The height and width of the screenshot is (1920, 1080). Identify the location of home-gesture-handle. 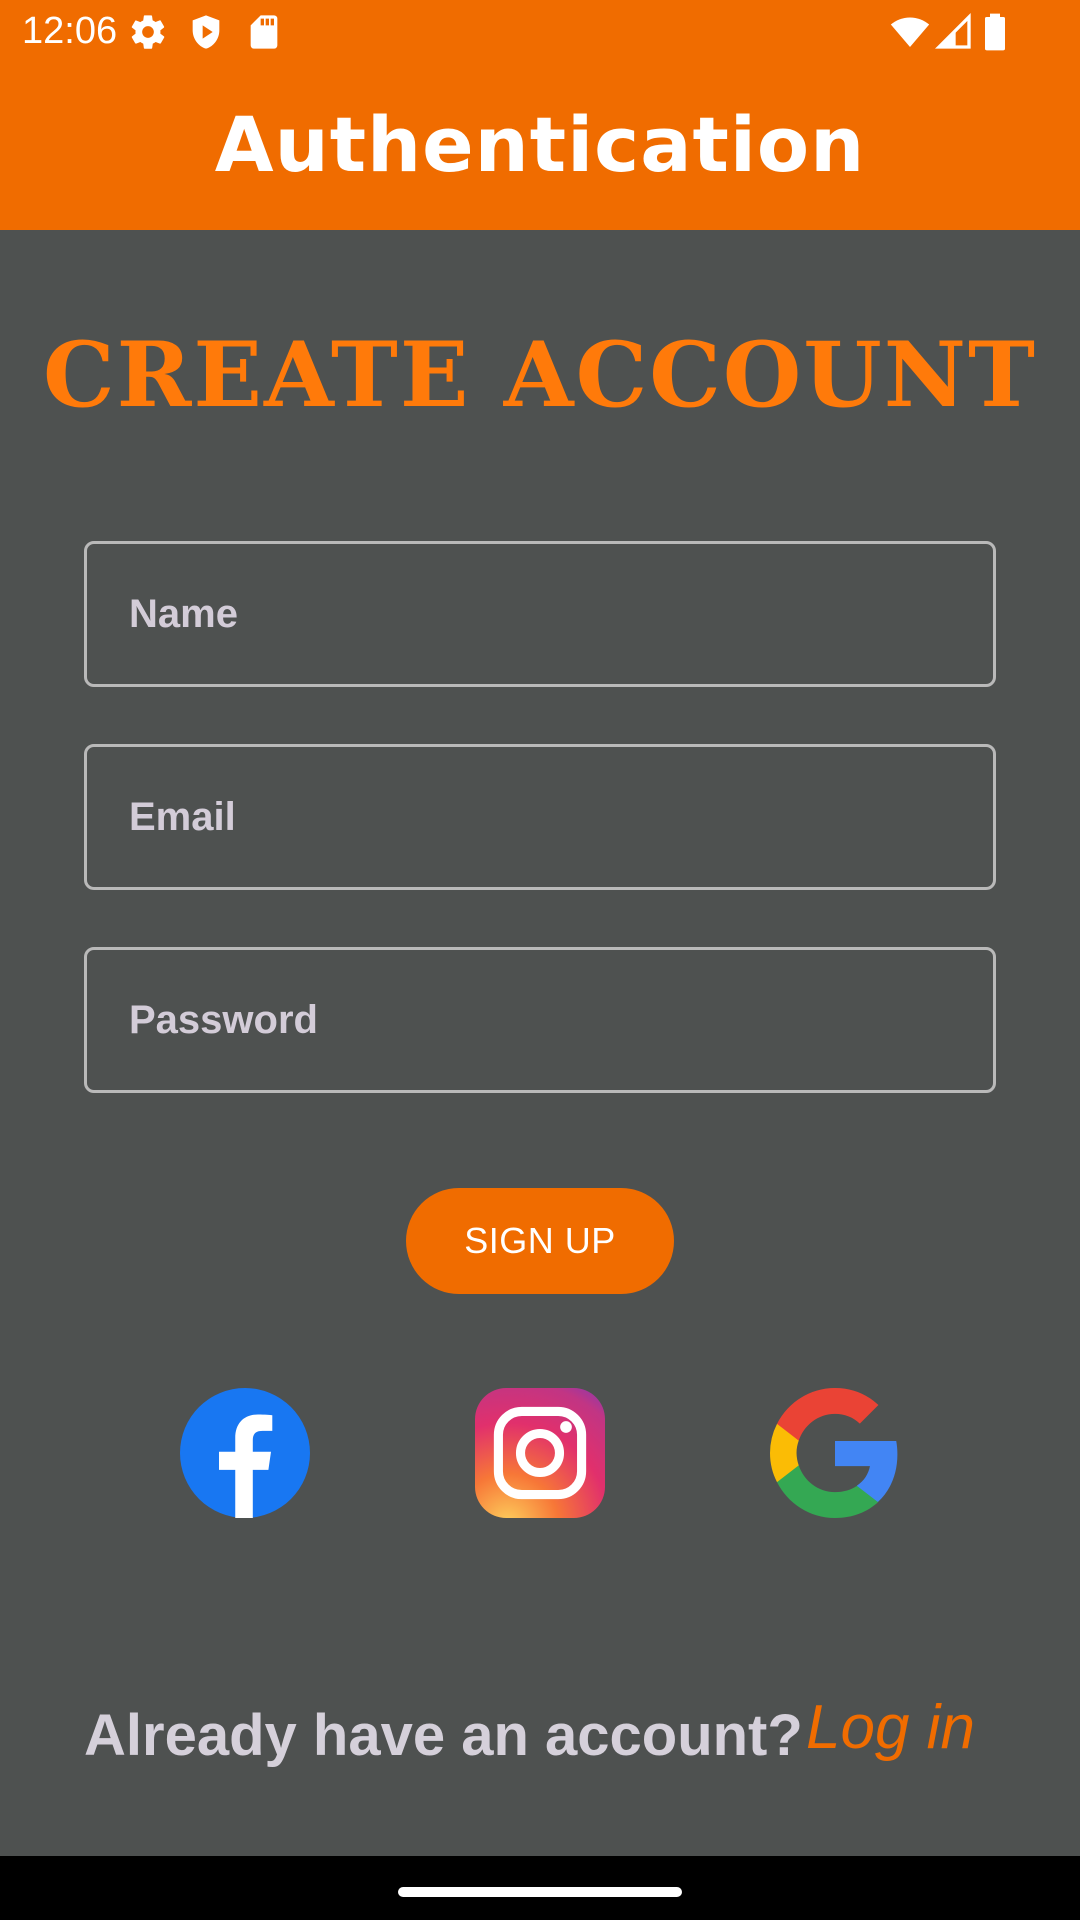
(540, 1892).